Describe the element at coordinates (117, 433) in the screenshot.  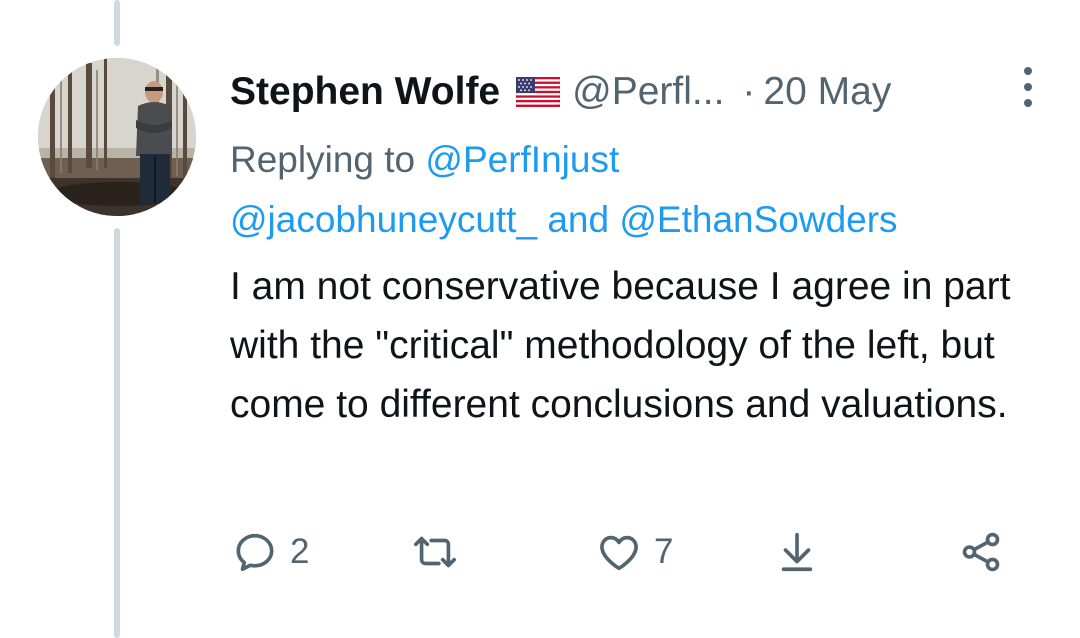
I see `thread-line-bottom` at that location.